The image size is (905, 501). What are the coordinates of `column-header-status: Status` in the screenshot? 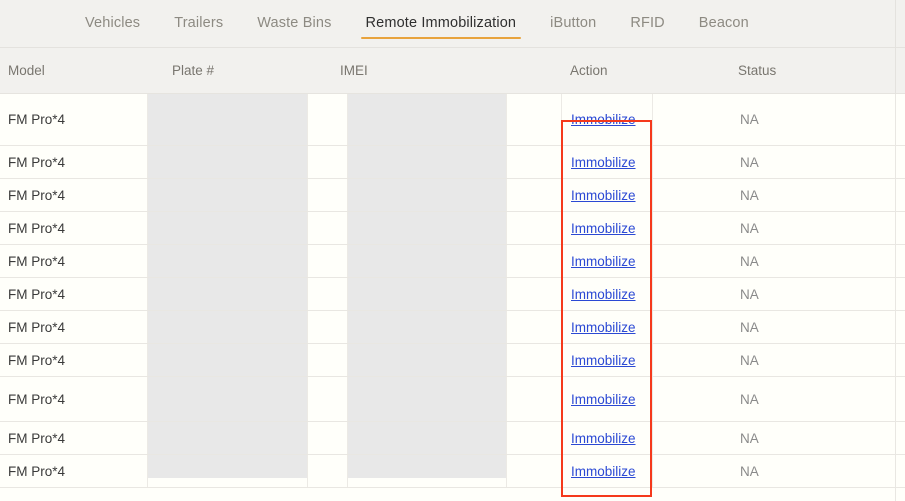 It's located at (757, 70).